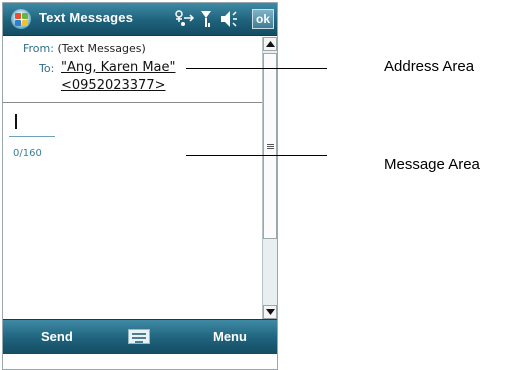 The height and width of the screenshot is (370, 532). I want to click on message-text-cursor, so click(16, 121).